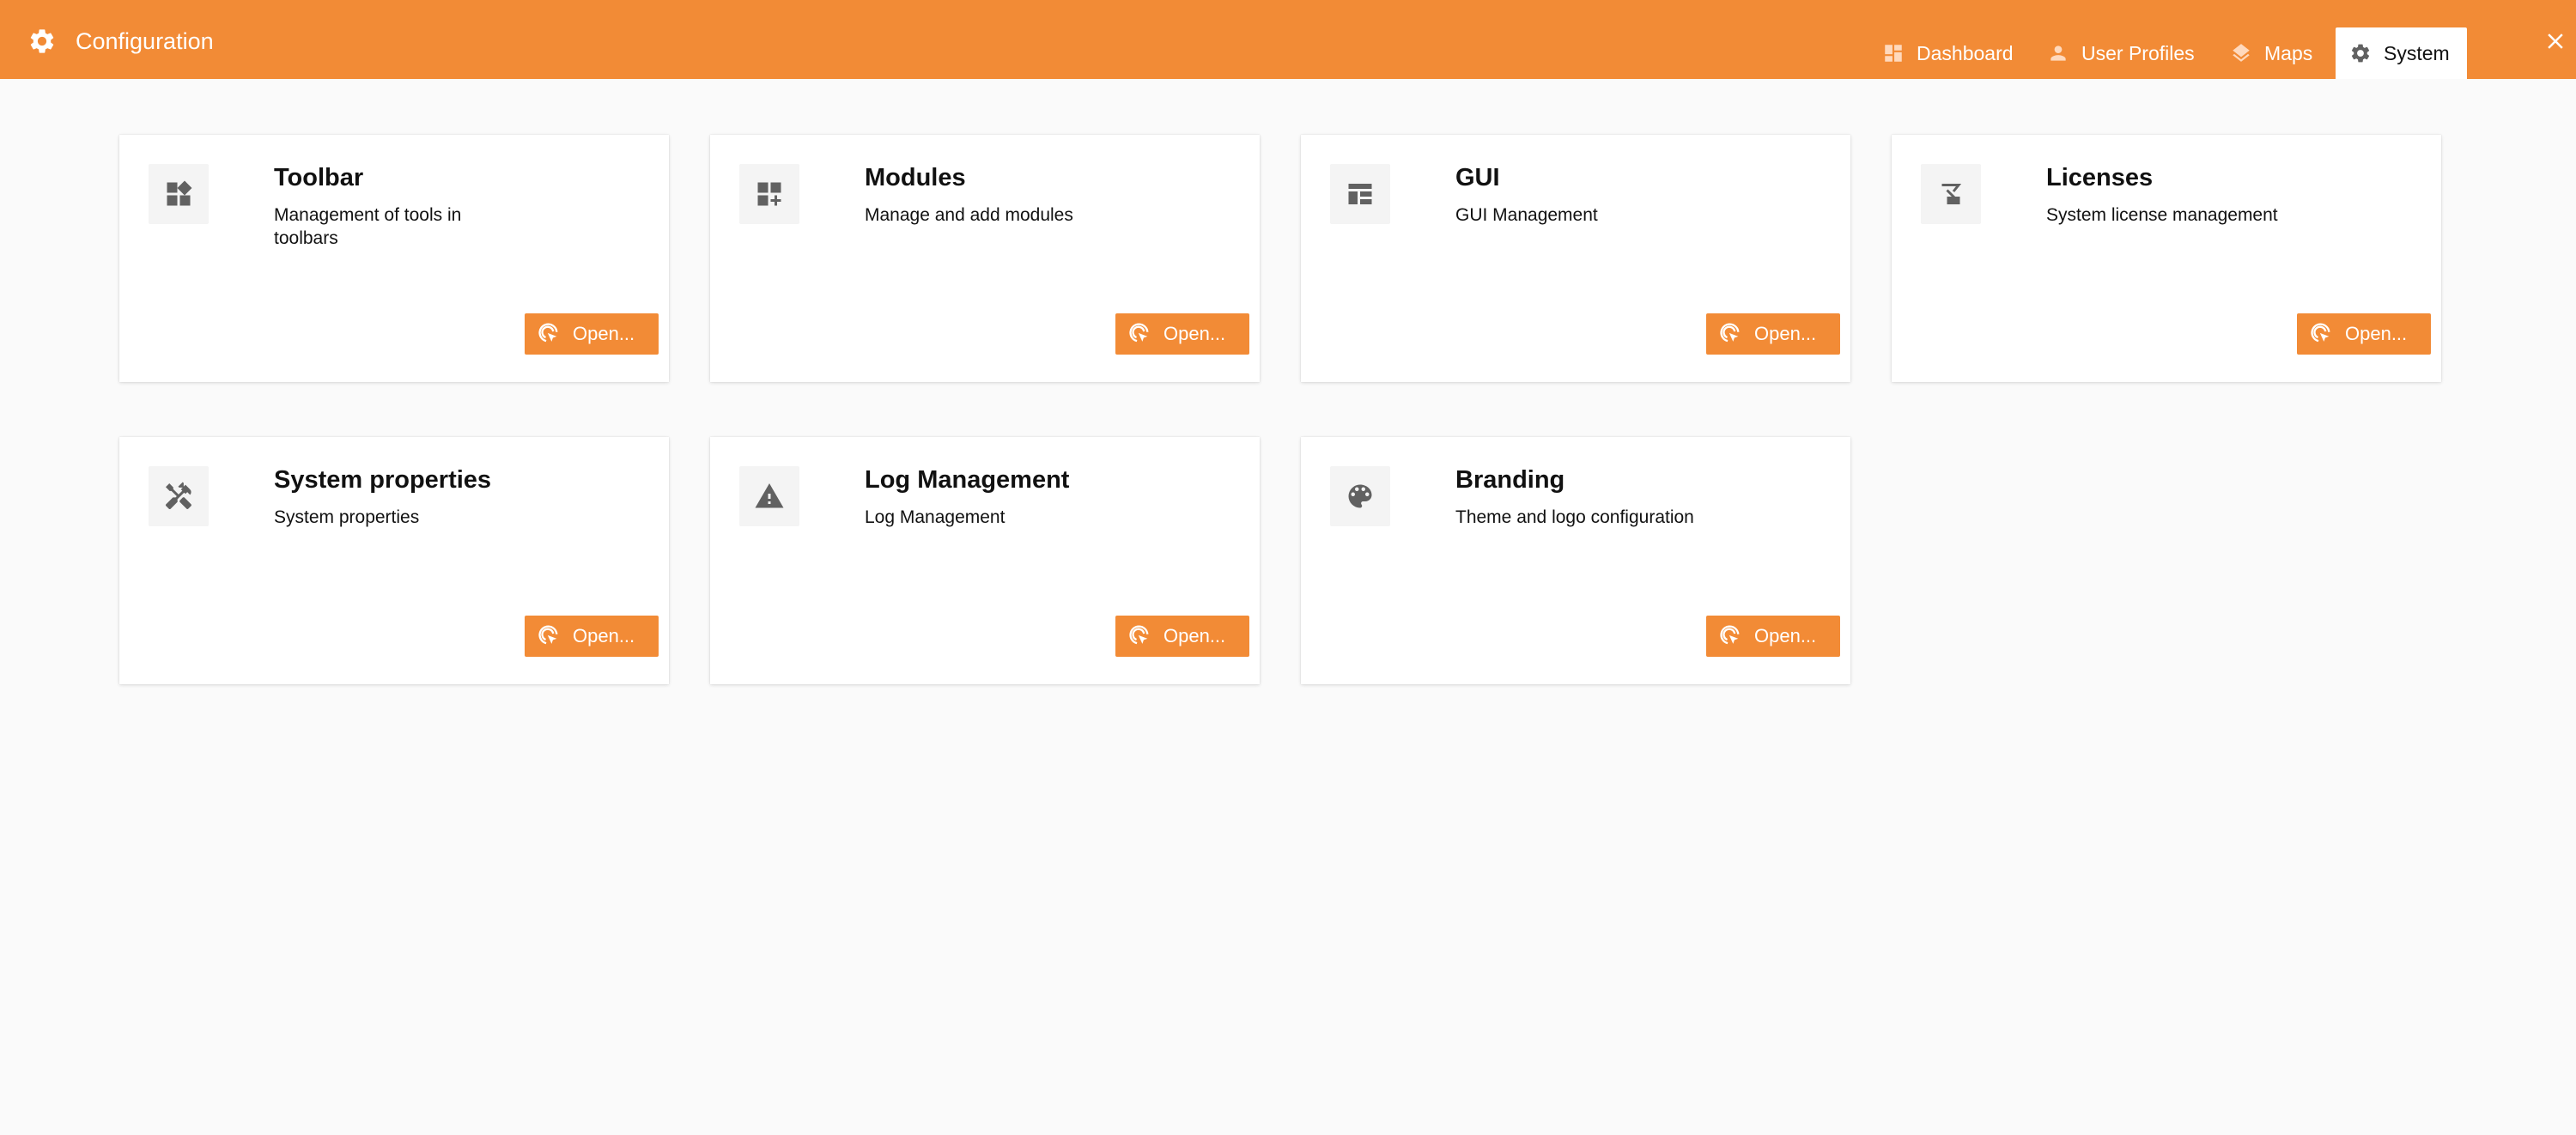 This screenshot has height=1135, width=2576. What do you see at coordinates (935, 517) in the screenshot?
I see `card-description: Log Management` at bounding box center [935, 517].